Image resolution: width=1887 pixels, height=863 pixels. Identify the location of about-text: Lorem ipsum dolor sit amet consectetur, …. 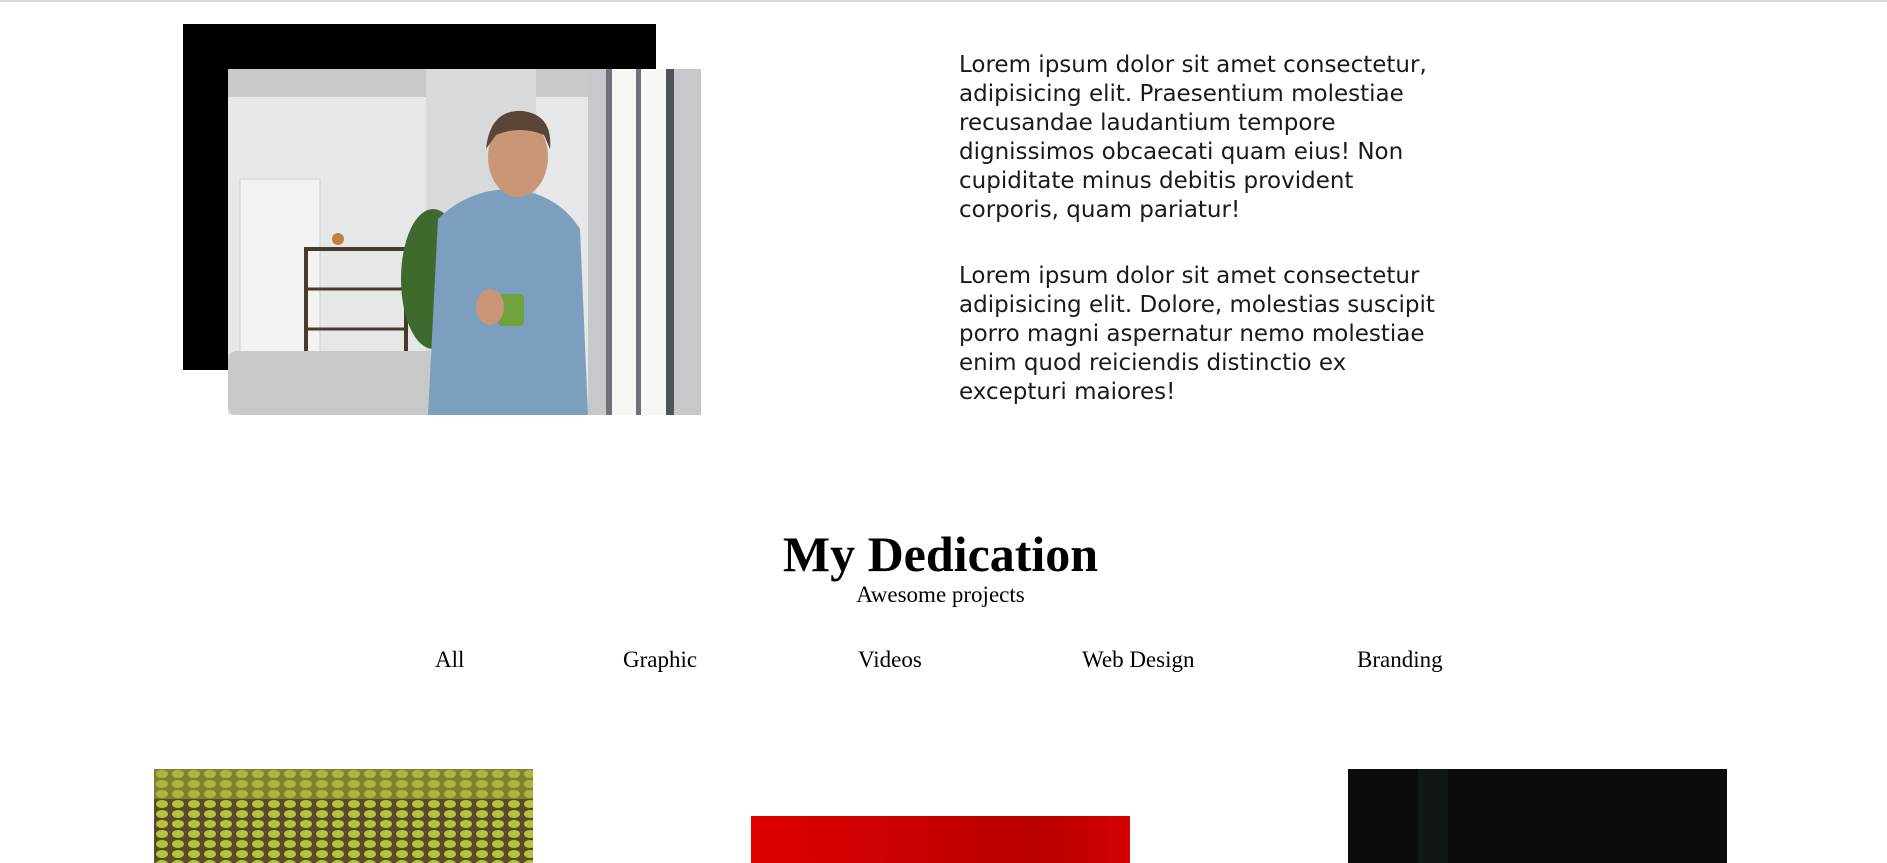
(1204, 247).